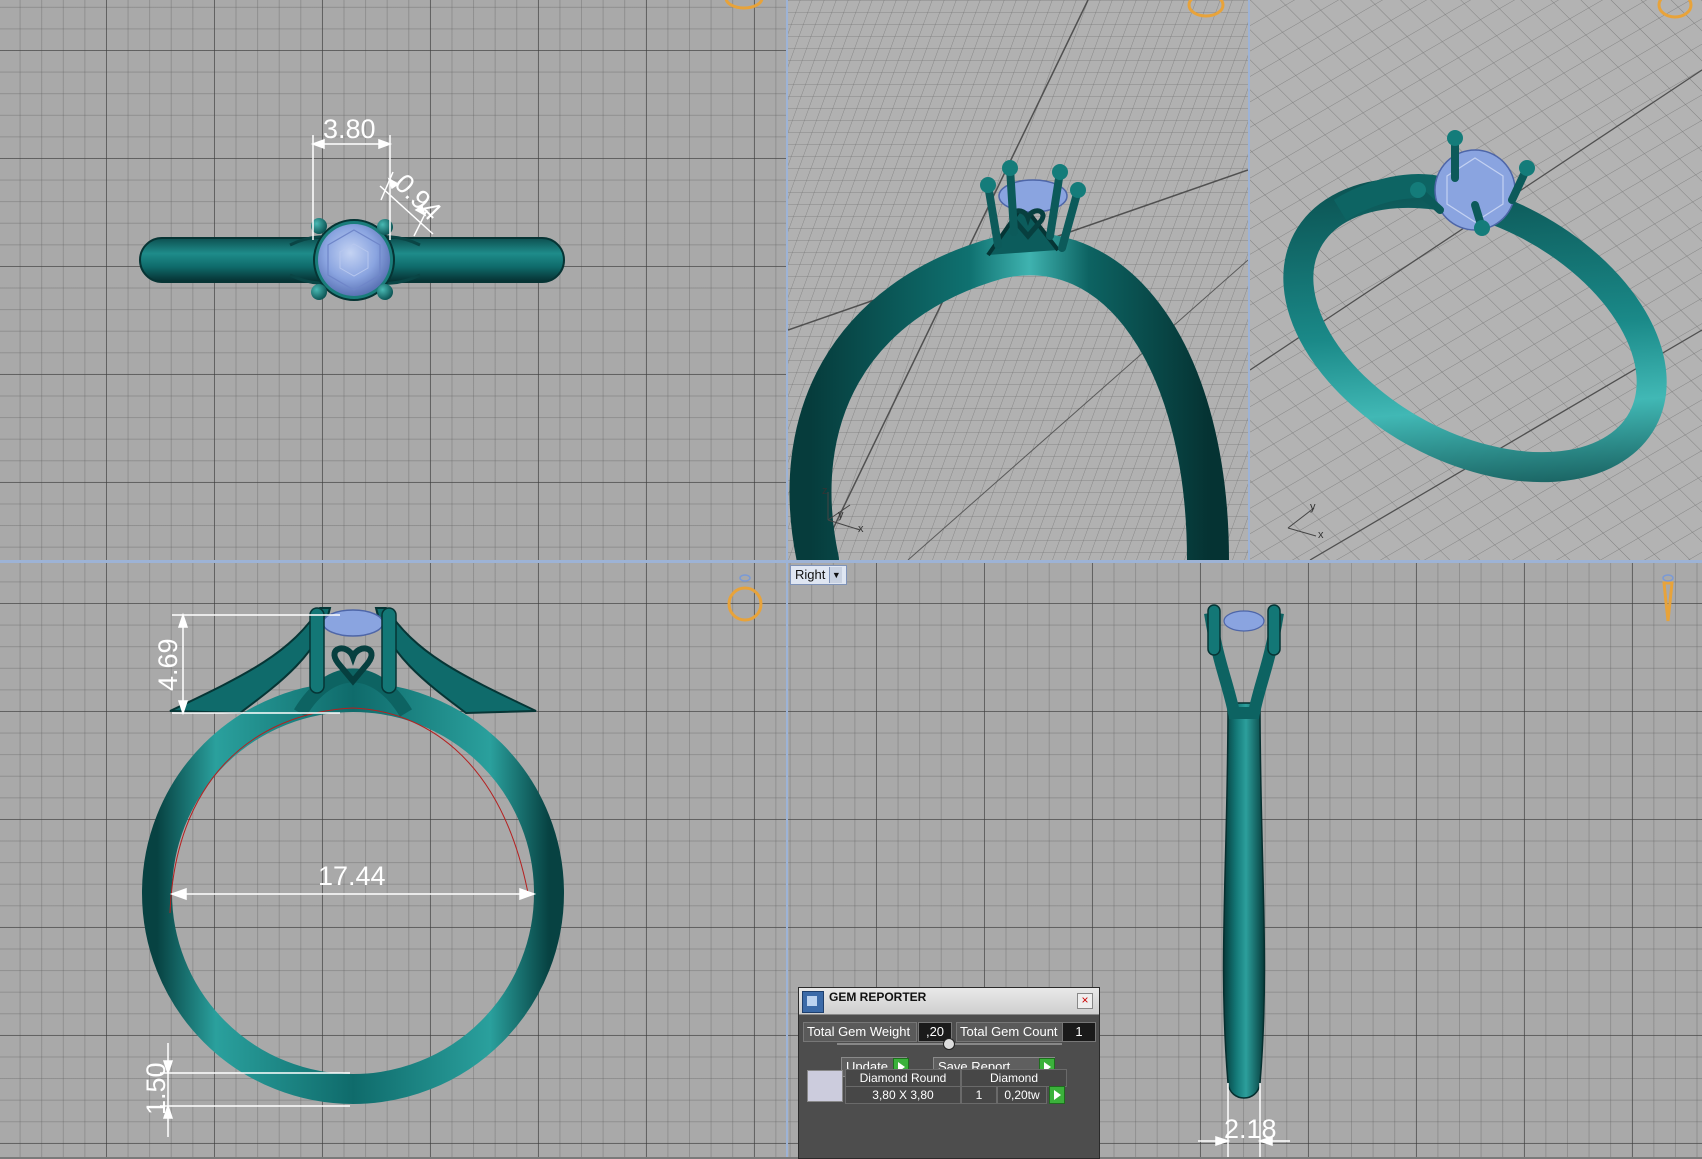  Describe the element at coordinates (813, 1002) in the screenshot. I see `gem-reporter-icon` at that location.